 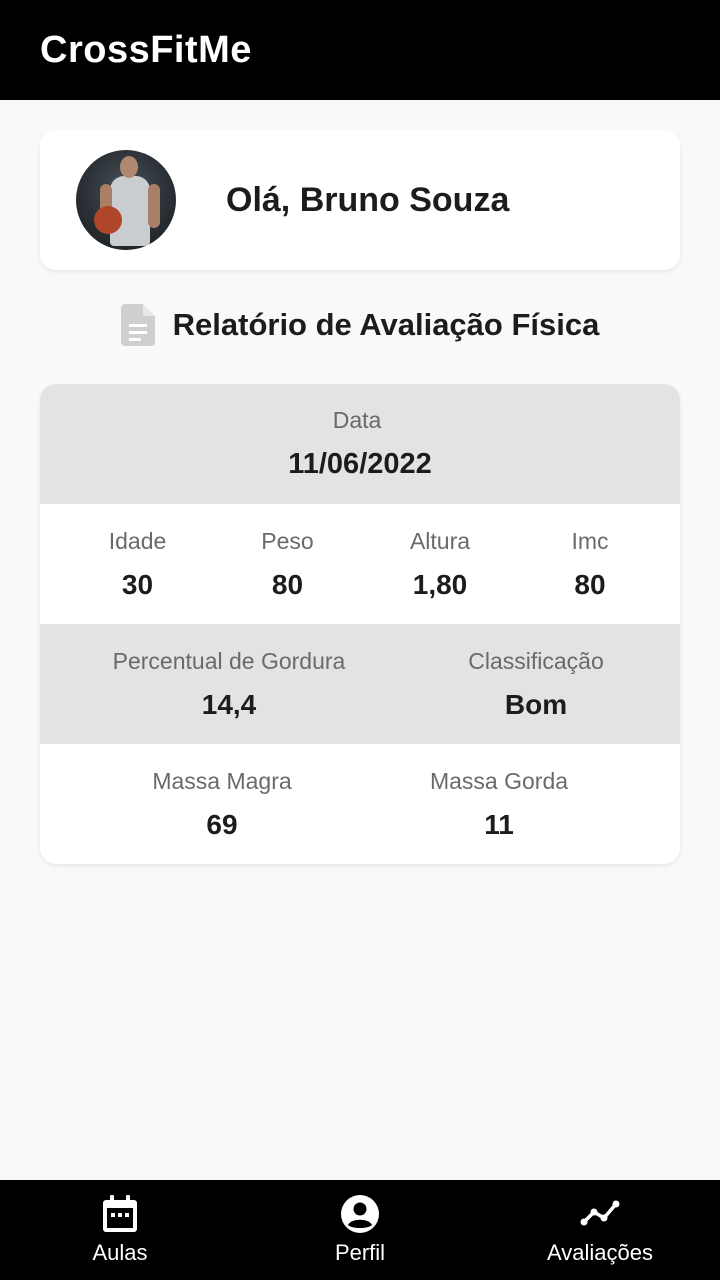 I want to click on metrics-row: Idade 30 Peso 80 Altura 1,80 Imc 80, so click(x=360, y=564).